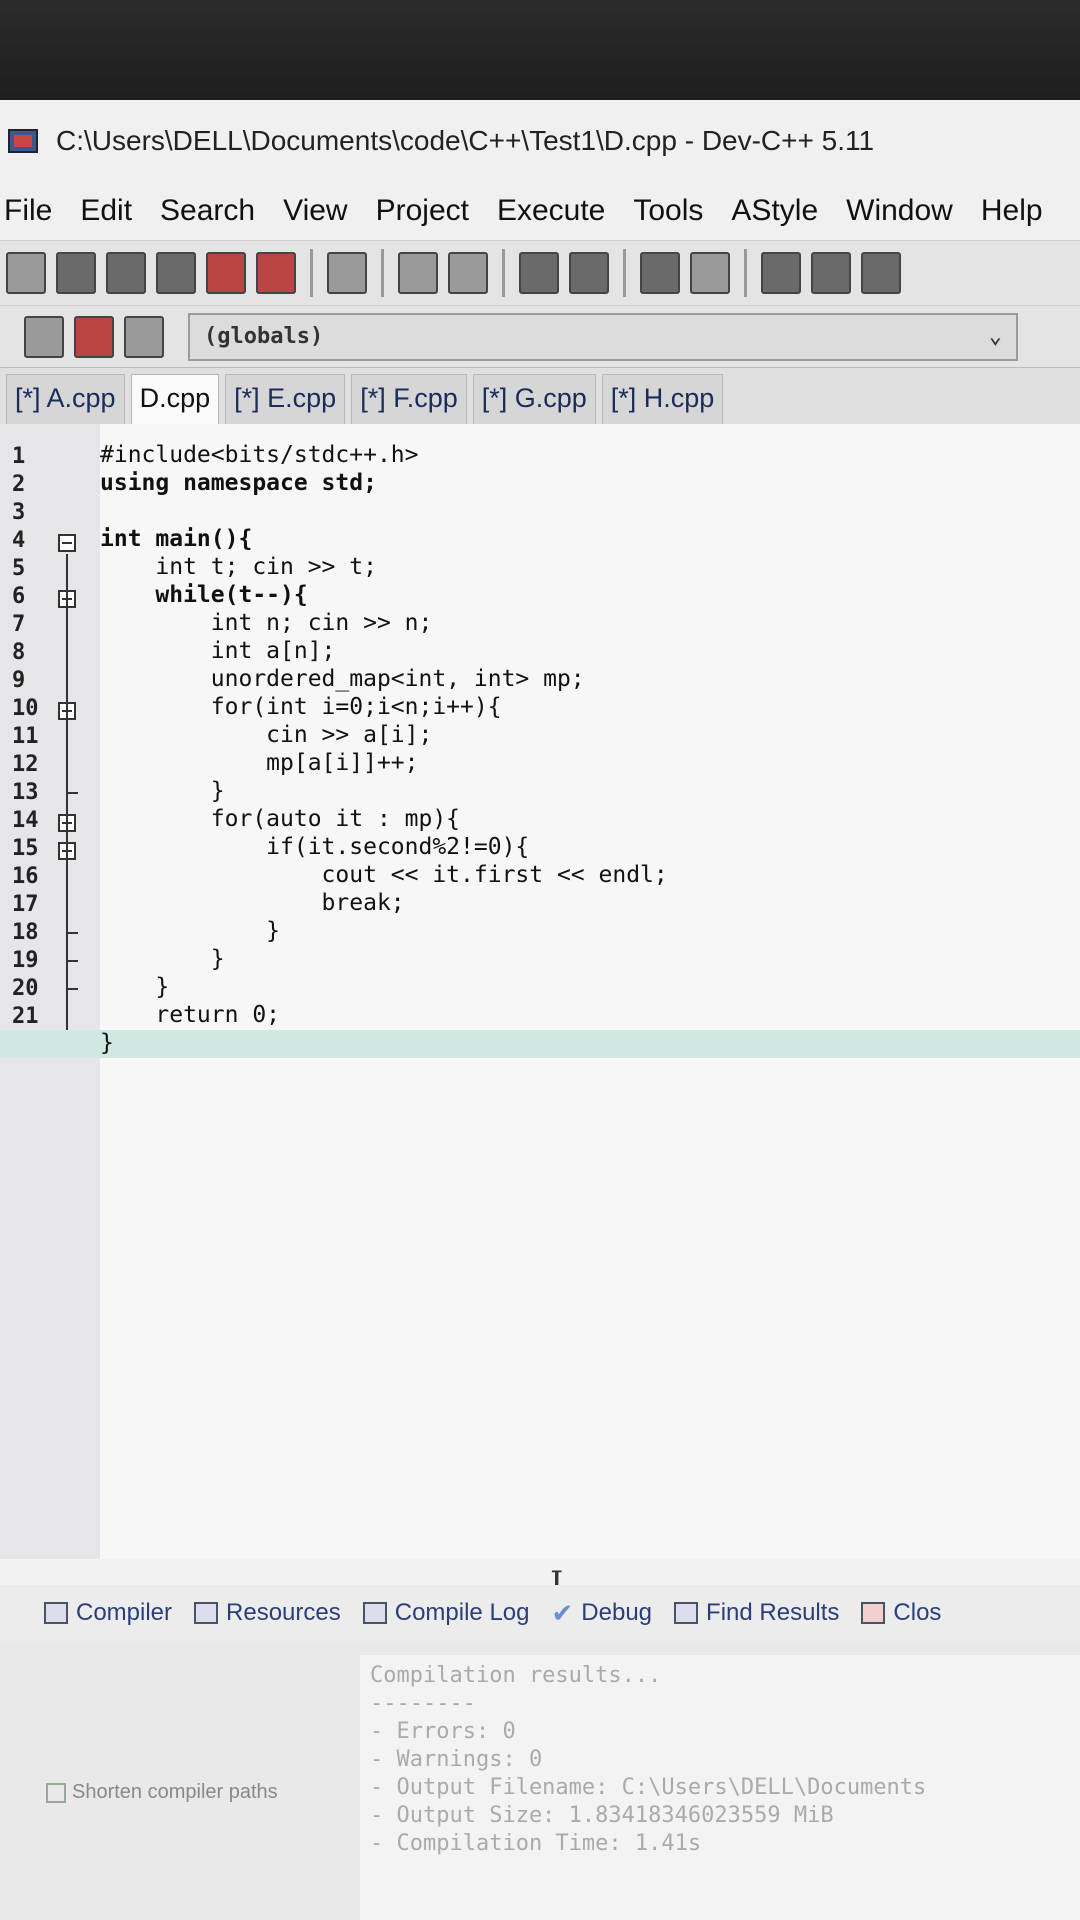 This screenshot has height=1920, width=1080. I want to click on code-line: unordered_map<int, int> mp;, so click(342, 679).